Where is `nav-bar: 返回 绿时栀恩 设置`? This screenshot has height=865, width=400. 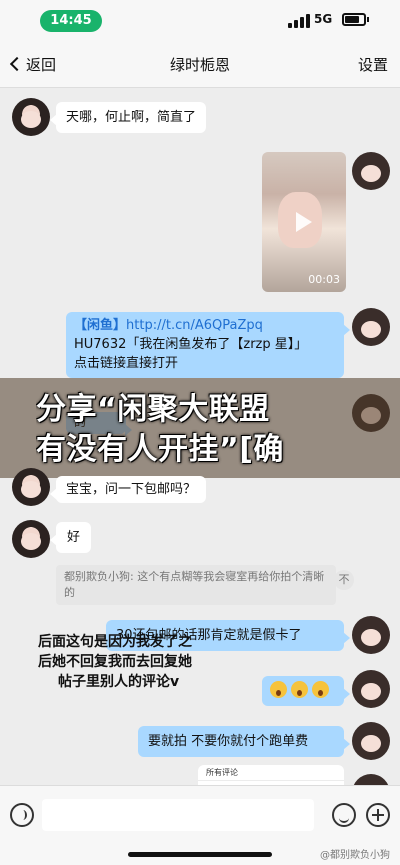
nav-bar: 返回 绿时栀恩 设置 is located at coordinates (200, 65).